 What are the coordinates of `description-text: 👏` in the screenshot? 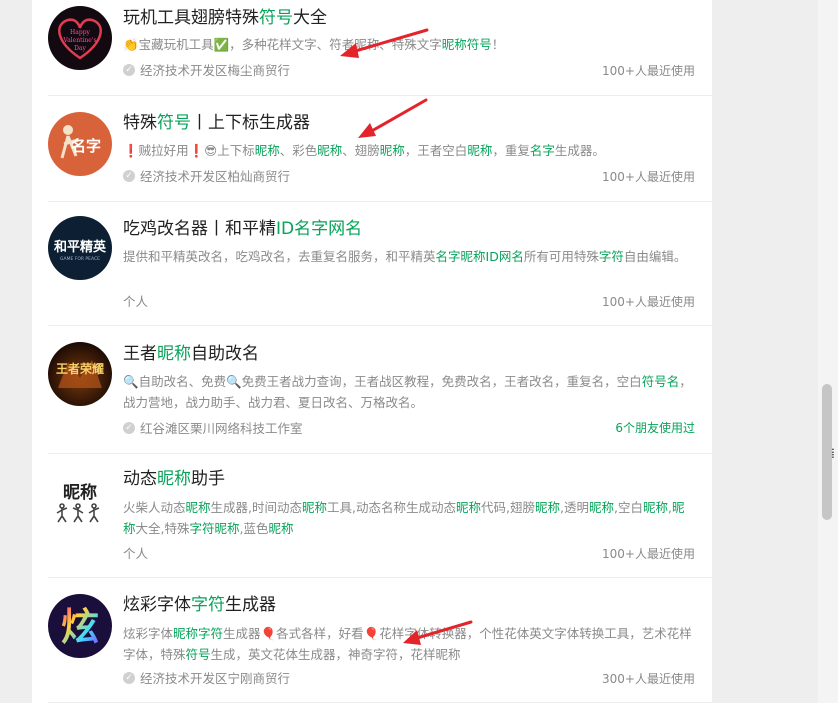 It's located at (131, 44).